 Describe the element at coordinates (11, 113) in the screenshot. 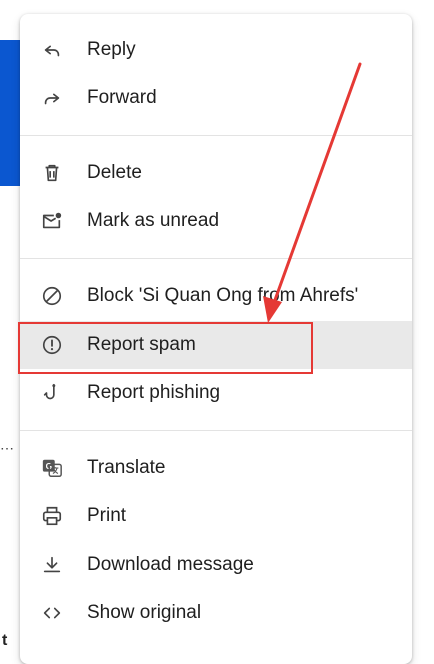

I see `background-blue-strip` at that location.